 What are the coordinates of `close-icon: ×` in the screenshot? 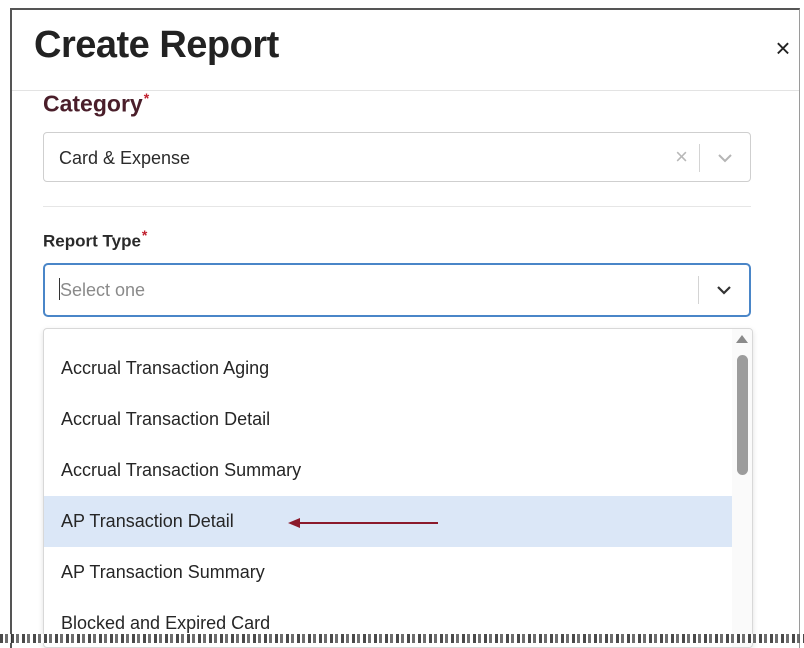 It's located at (783, 48).